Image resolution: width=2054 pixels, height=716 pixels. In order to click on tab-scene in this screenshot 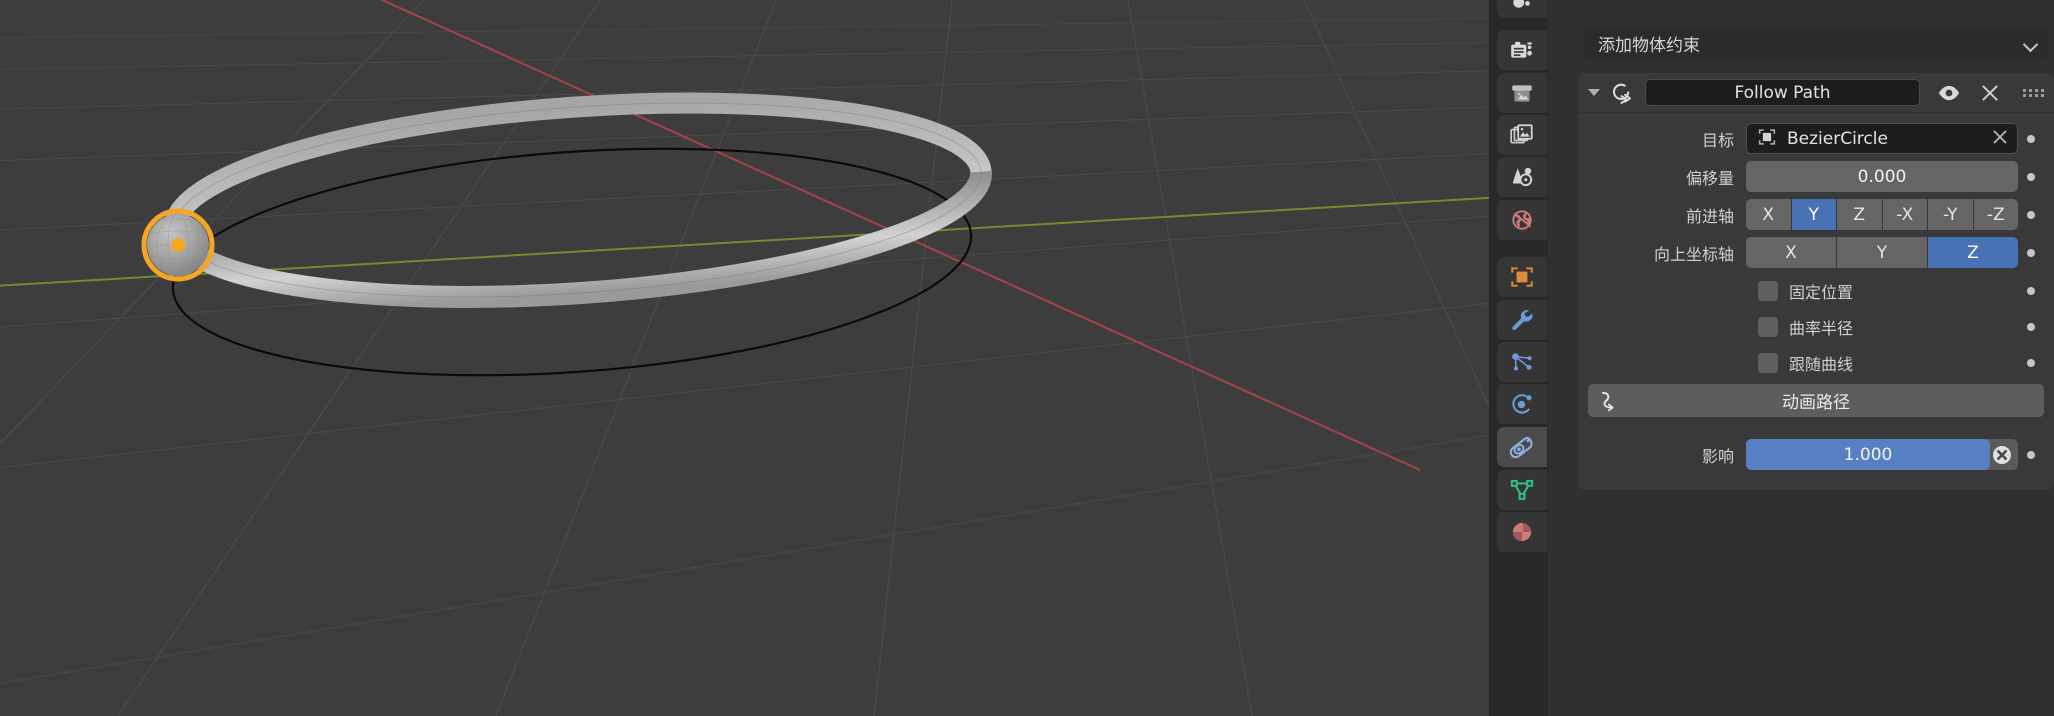, I will do `click(1522, 177)`.